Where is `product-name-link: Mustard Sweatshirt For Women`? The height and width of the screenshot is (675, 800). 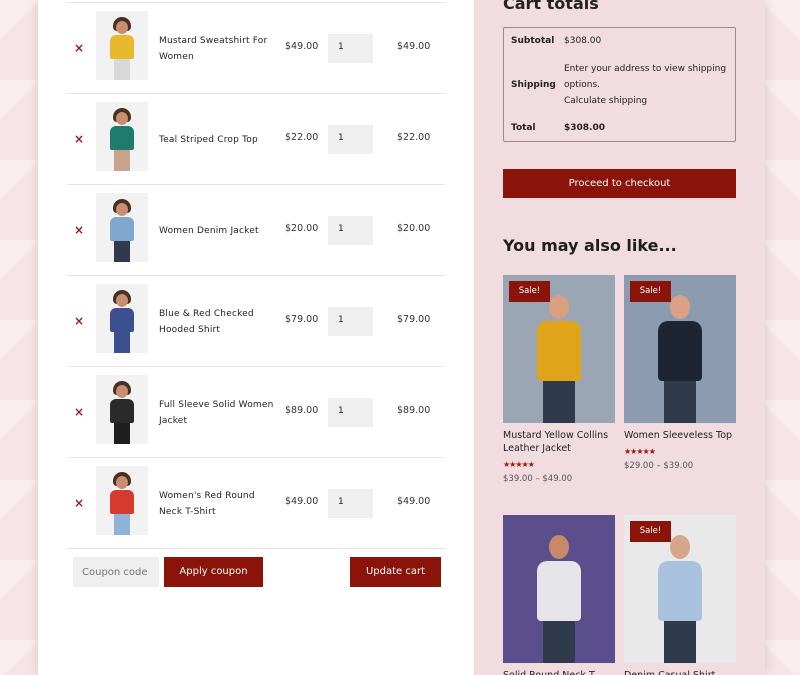
product-name-link: Mustard Sweatshirt For Women is located at coordinates (218, 48).